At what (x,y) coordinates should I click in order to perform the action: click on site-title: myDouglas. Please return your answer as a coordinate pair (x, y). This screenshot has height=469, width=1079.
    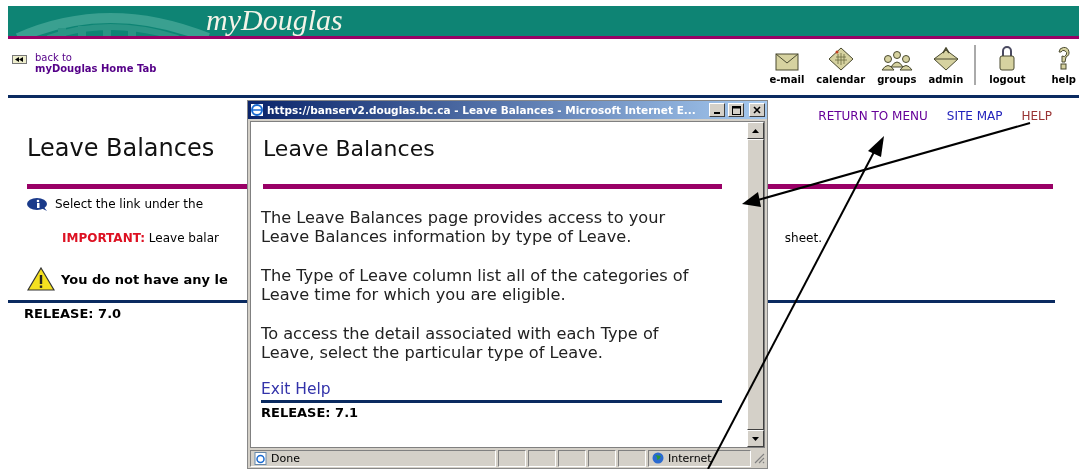
    Looking at the image, I should click on (274, 21).